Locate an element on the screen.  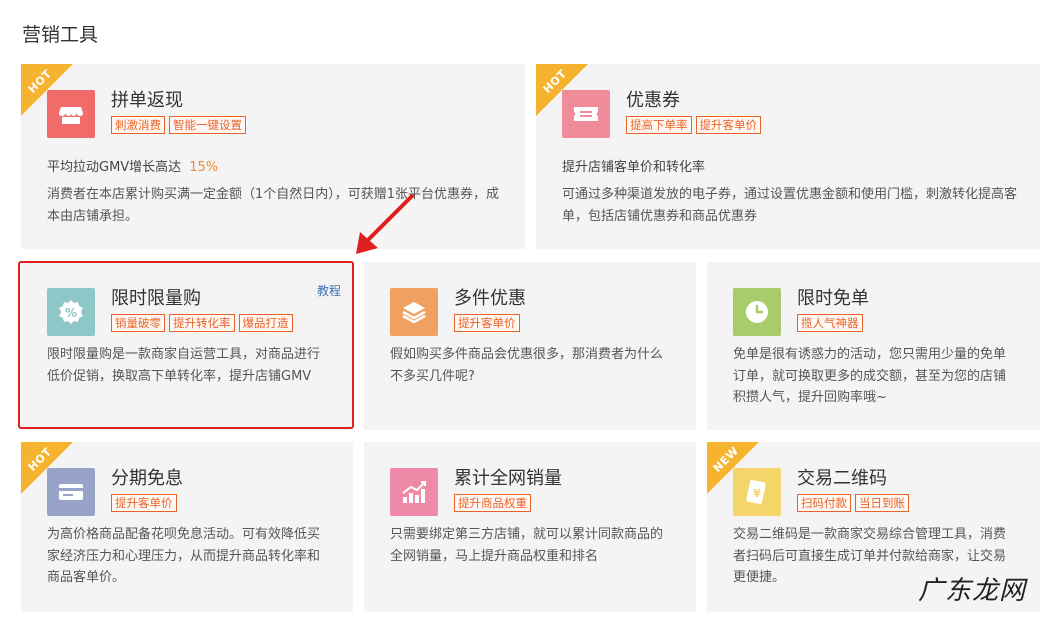
tag: 提升转化率 is located at coordinates (202, 323).